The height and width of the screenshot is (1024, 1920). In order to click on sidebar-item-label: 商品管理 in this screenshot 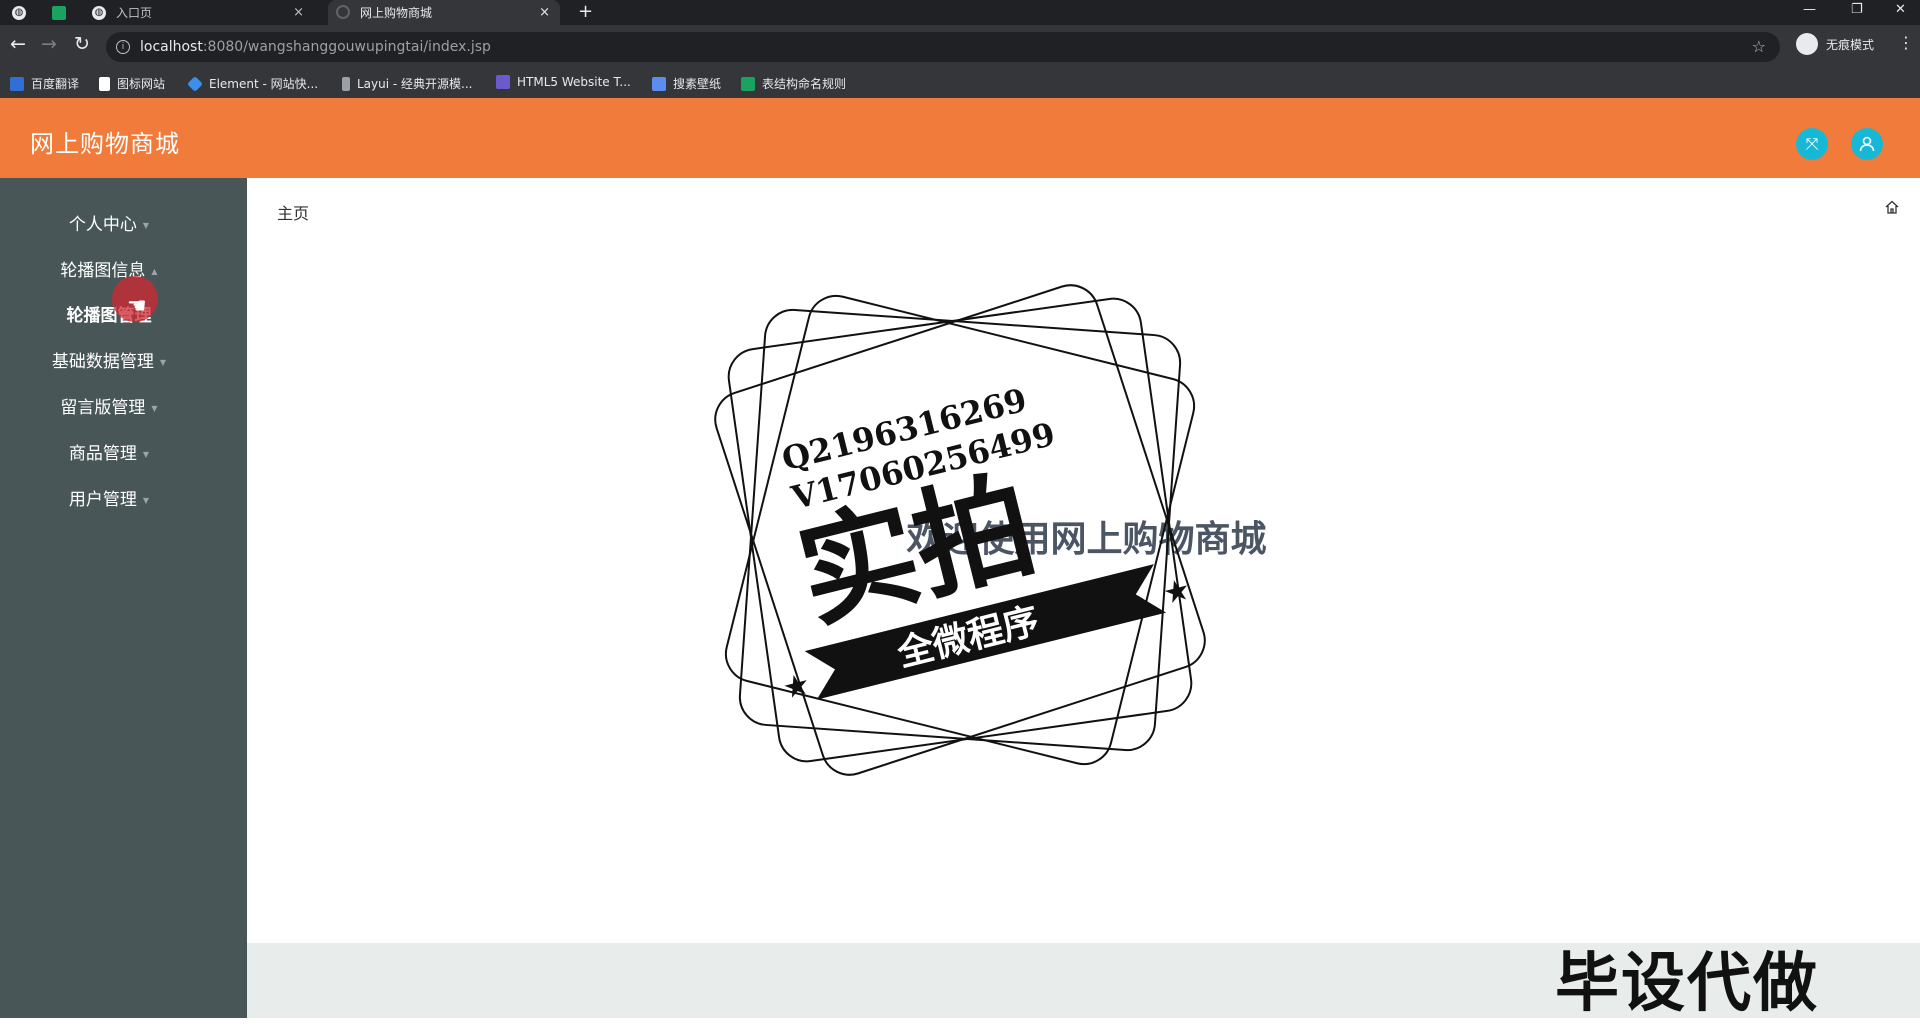, I will do `click(102, 454)`.